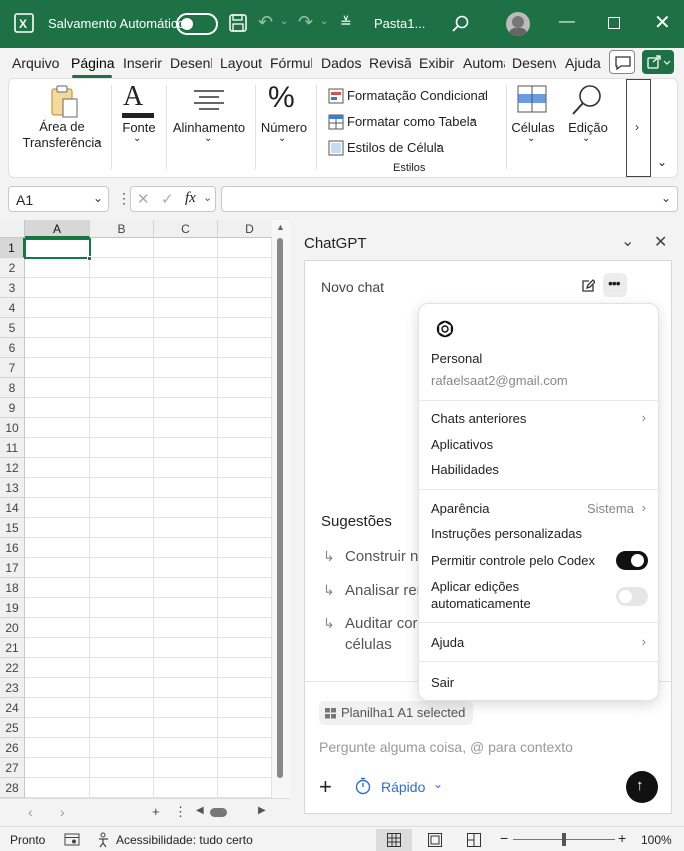 The image size is (684, 851). I want to click on select-all-corner, so click(12, 229).